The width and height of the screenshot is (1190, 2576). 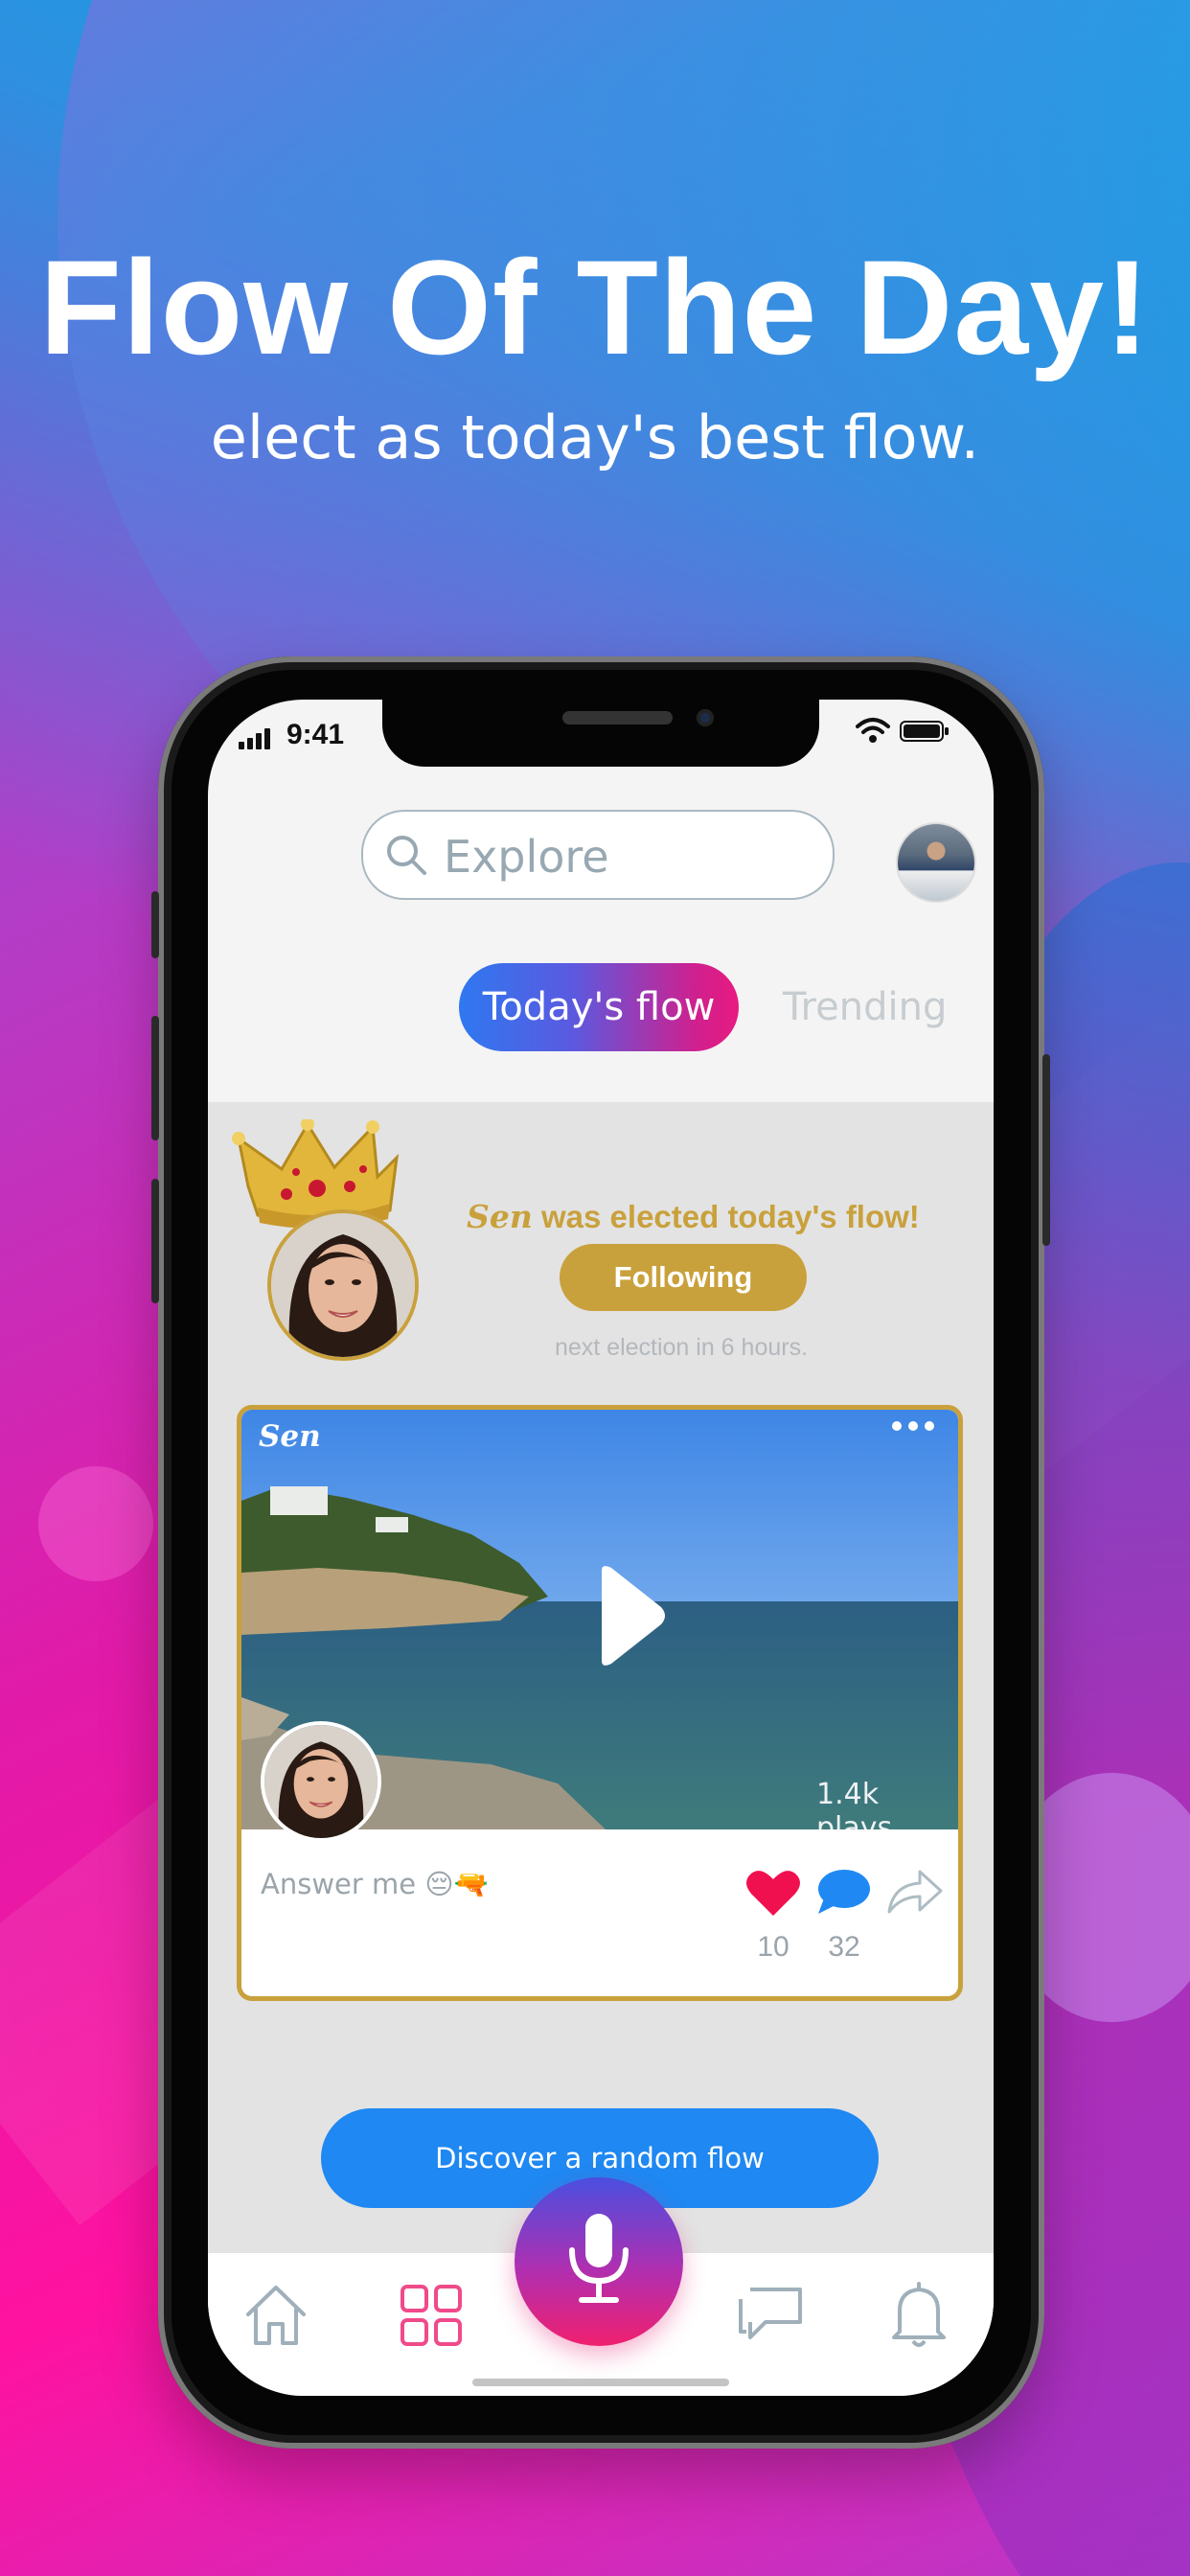 What do you see at coordinates (595, 307) in the screenshot?
I see `promo-headline: Flow Of The Day!` at bounding box center [595, 307].